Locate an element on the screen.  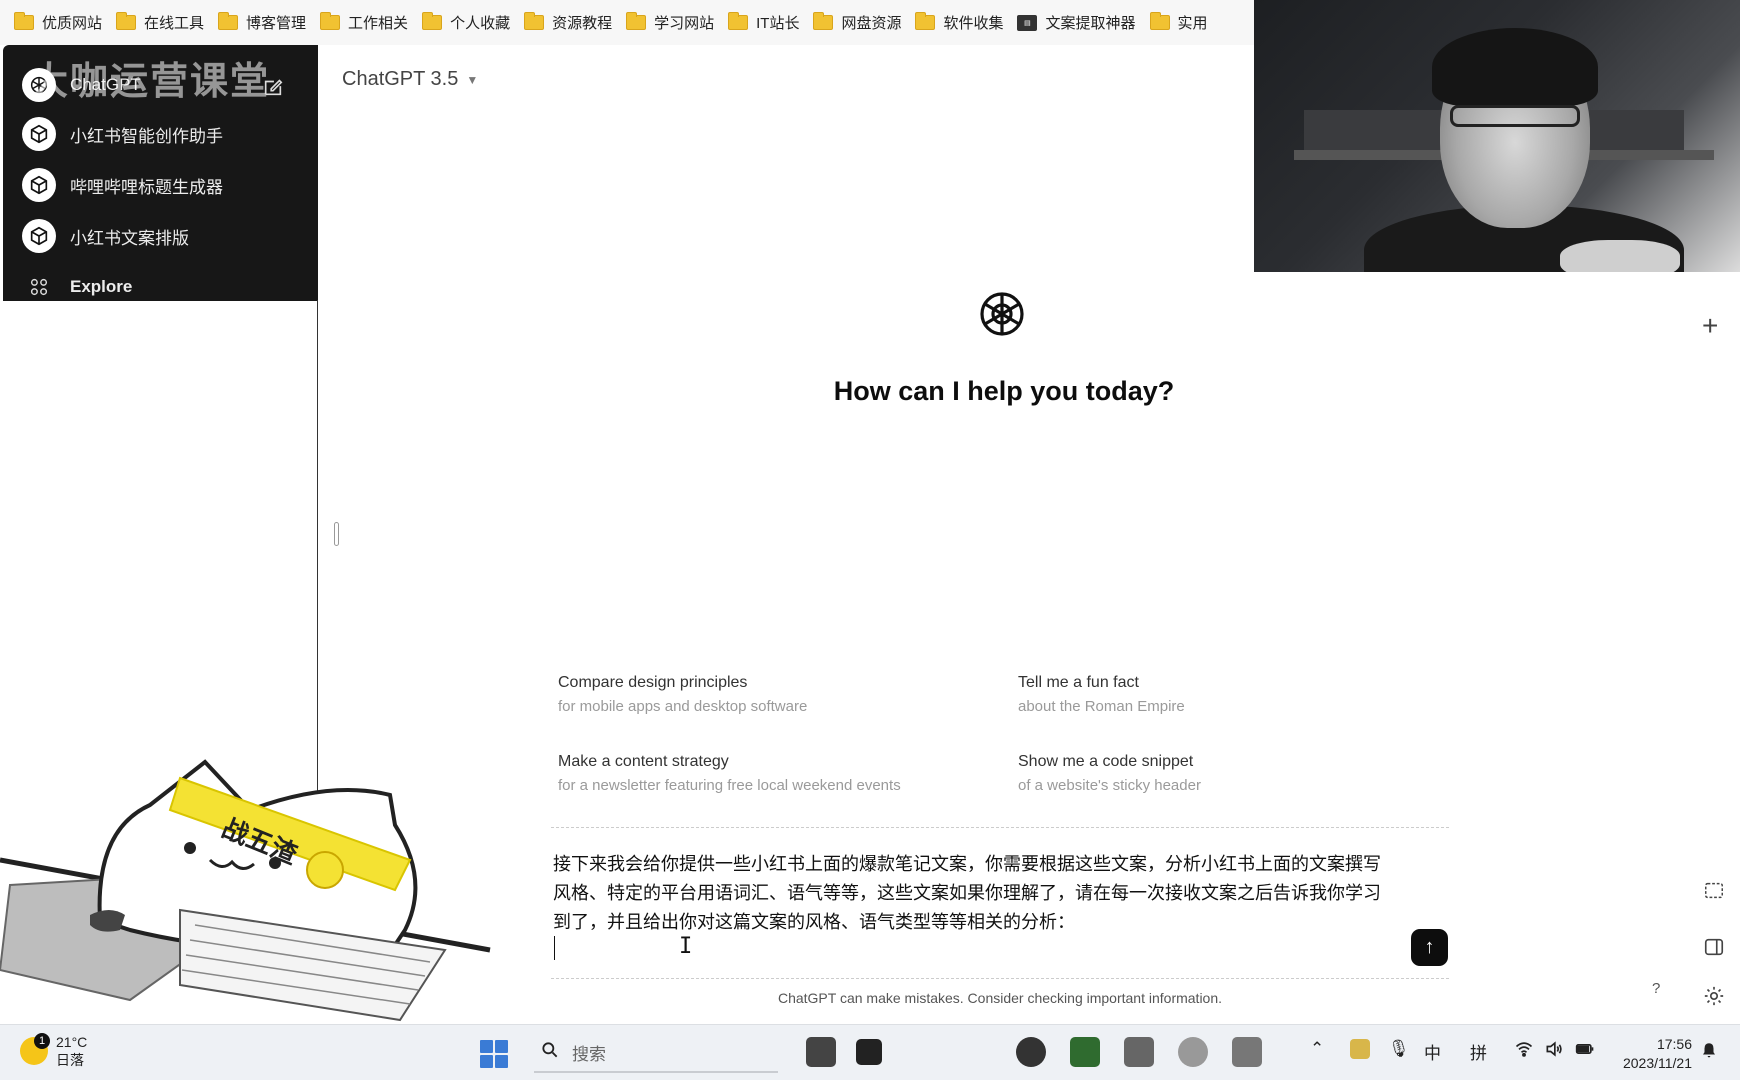
taskbar: 1 21°C 日落 搜索 ⌃ 🎙 中 拼 17:56 2023/11/21 is located at coordinates (870, 1052).